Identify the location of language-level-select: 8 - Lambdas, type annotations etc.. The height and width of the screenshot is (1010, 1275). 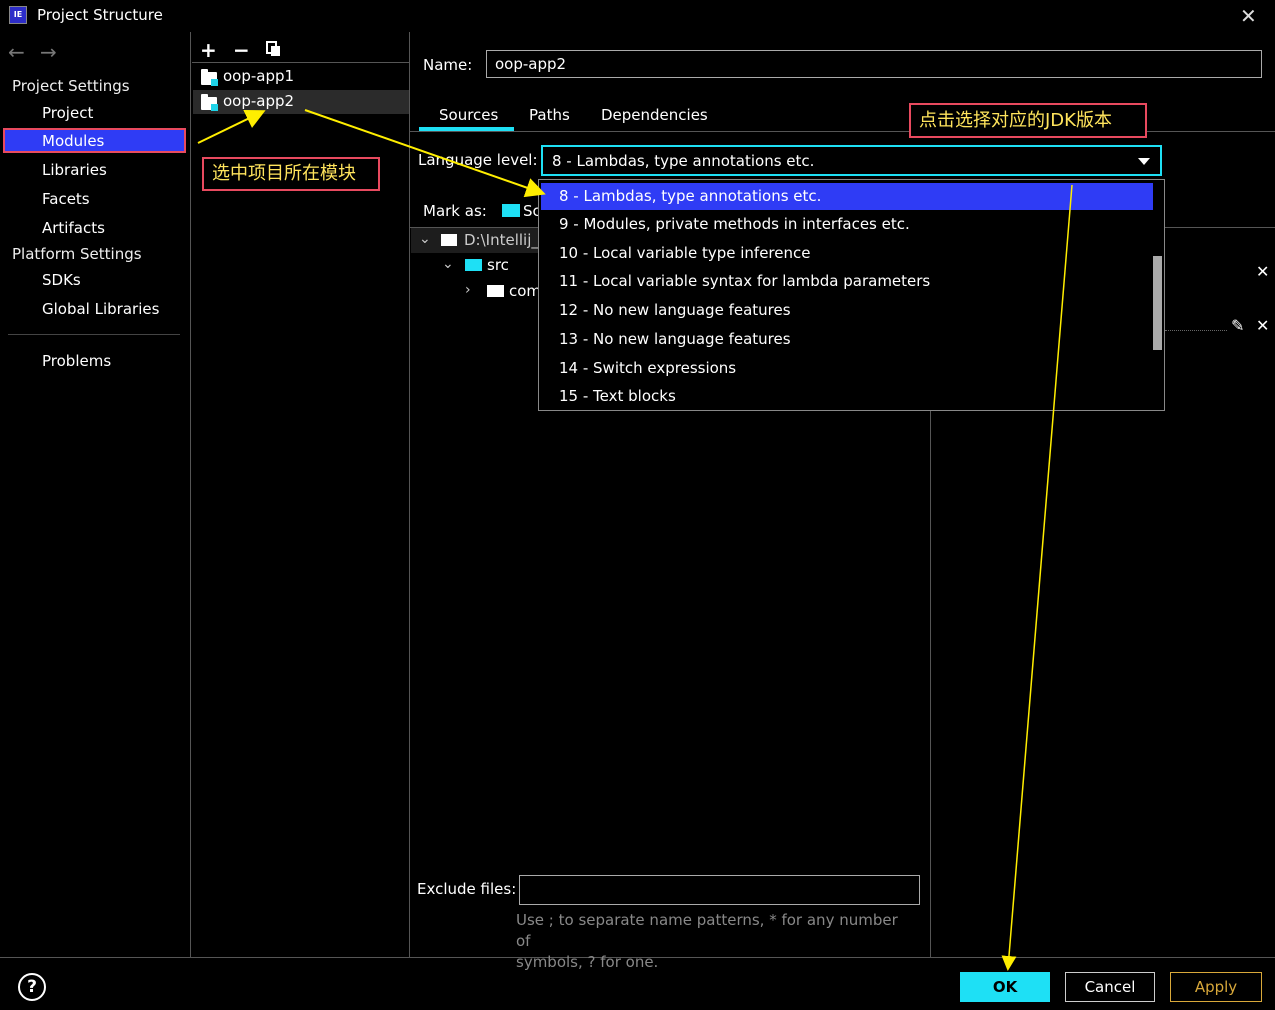
(851, 160).